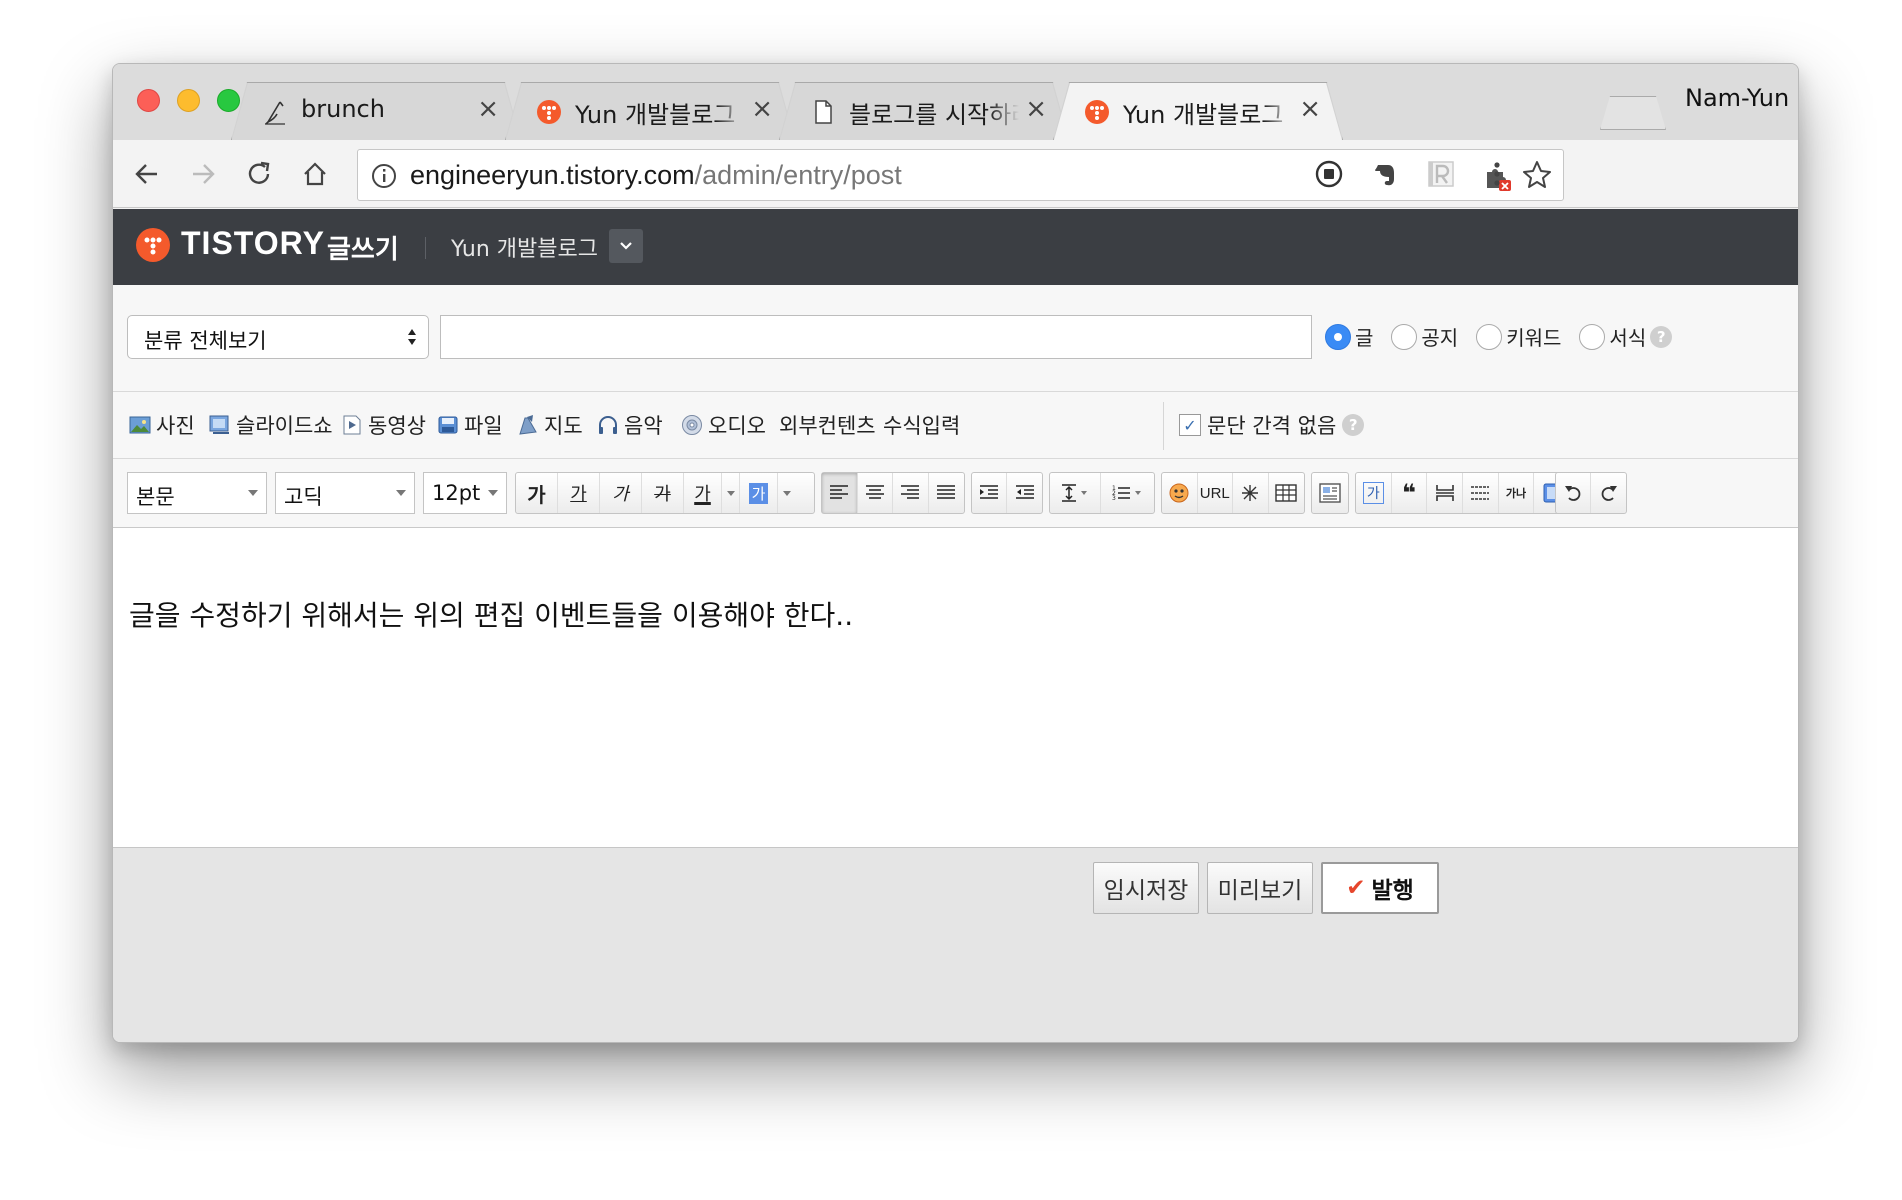 This screenshot has height=1200, width=1902. I want to click on text-style-group: 가 가 가 가 가 가, so click(665, 493).